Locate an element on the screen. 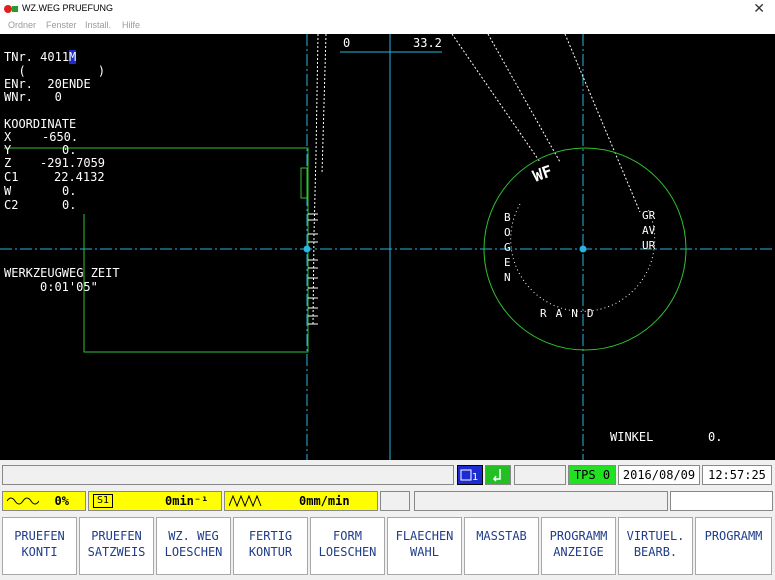 The width and height of the screenshot is (775, 580). scale-left-label: 0 is located at coordinates (347, 43).